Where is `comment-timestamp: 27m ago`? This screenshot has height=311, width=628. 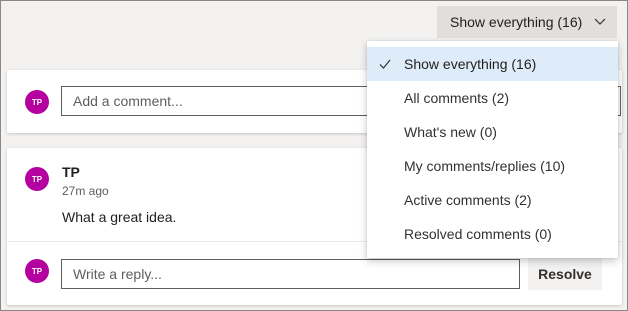 comment-timestamp: 27m ago is located at coordinates (85, 191).